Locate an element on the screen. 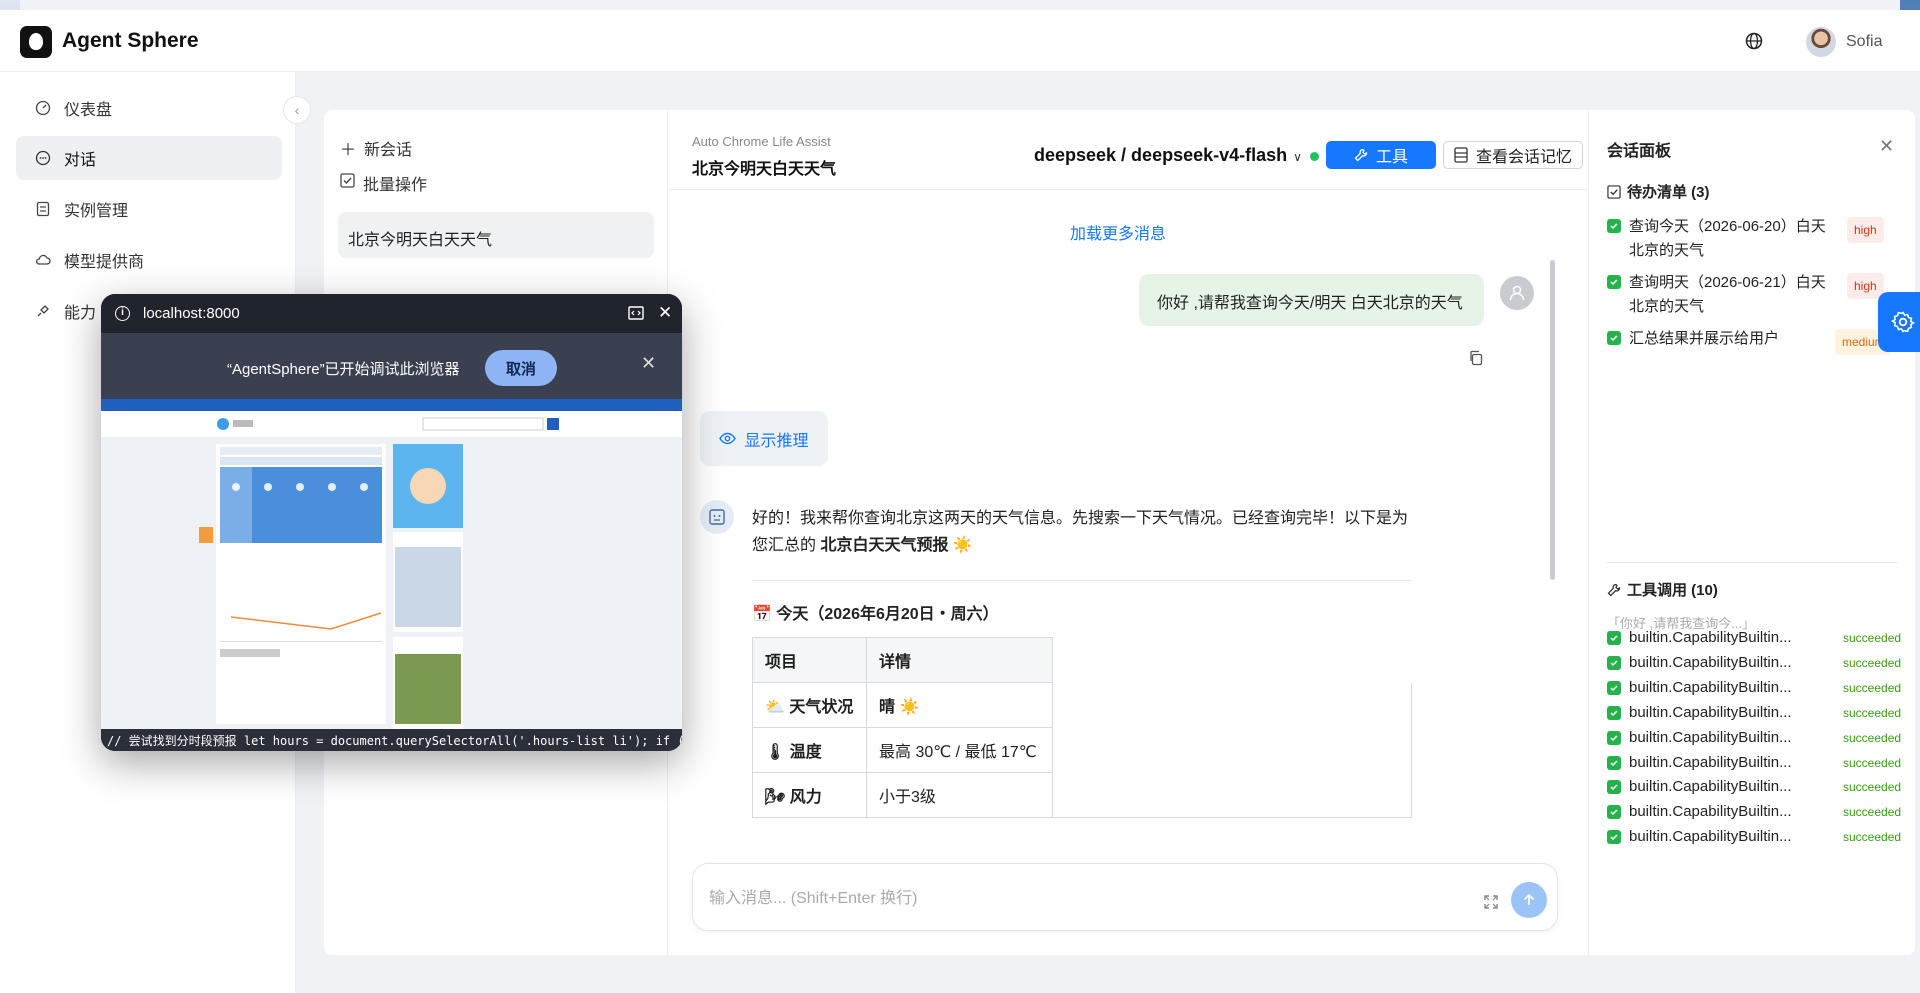 This screenshot has width=1920, height=993. todo-text: 查询明天（2026-06-21）白天北京的天气 is located at coordinates (1727, 294).